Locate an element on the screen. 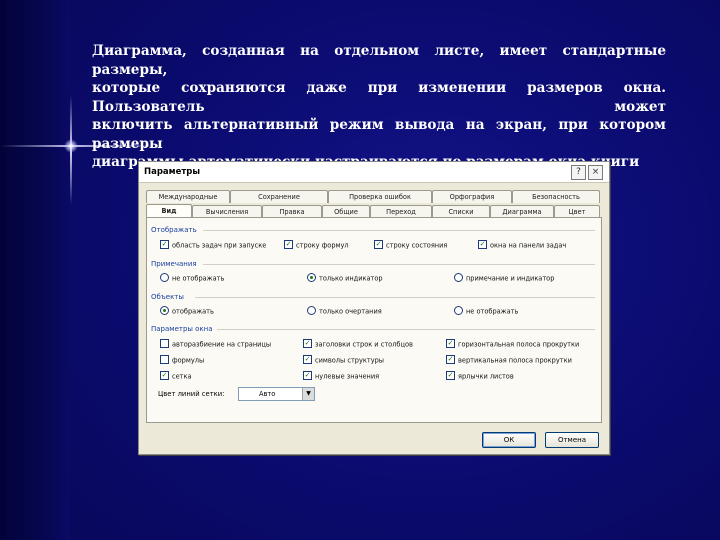 The width and height of the screenshot is (720, 540). ok-button: ОК is located at coordinates (509, 440).